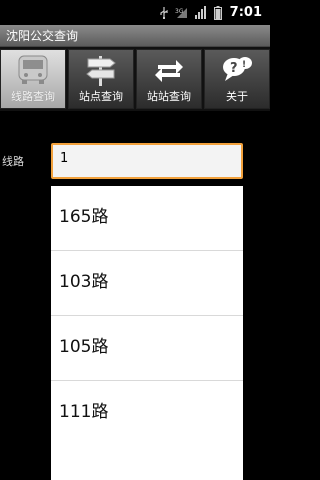 The height and width of the screenshot is (480, 320). I want to click on signal-icon, so click(201, 12).